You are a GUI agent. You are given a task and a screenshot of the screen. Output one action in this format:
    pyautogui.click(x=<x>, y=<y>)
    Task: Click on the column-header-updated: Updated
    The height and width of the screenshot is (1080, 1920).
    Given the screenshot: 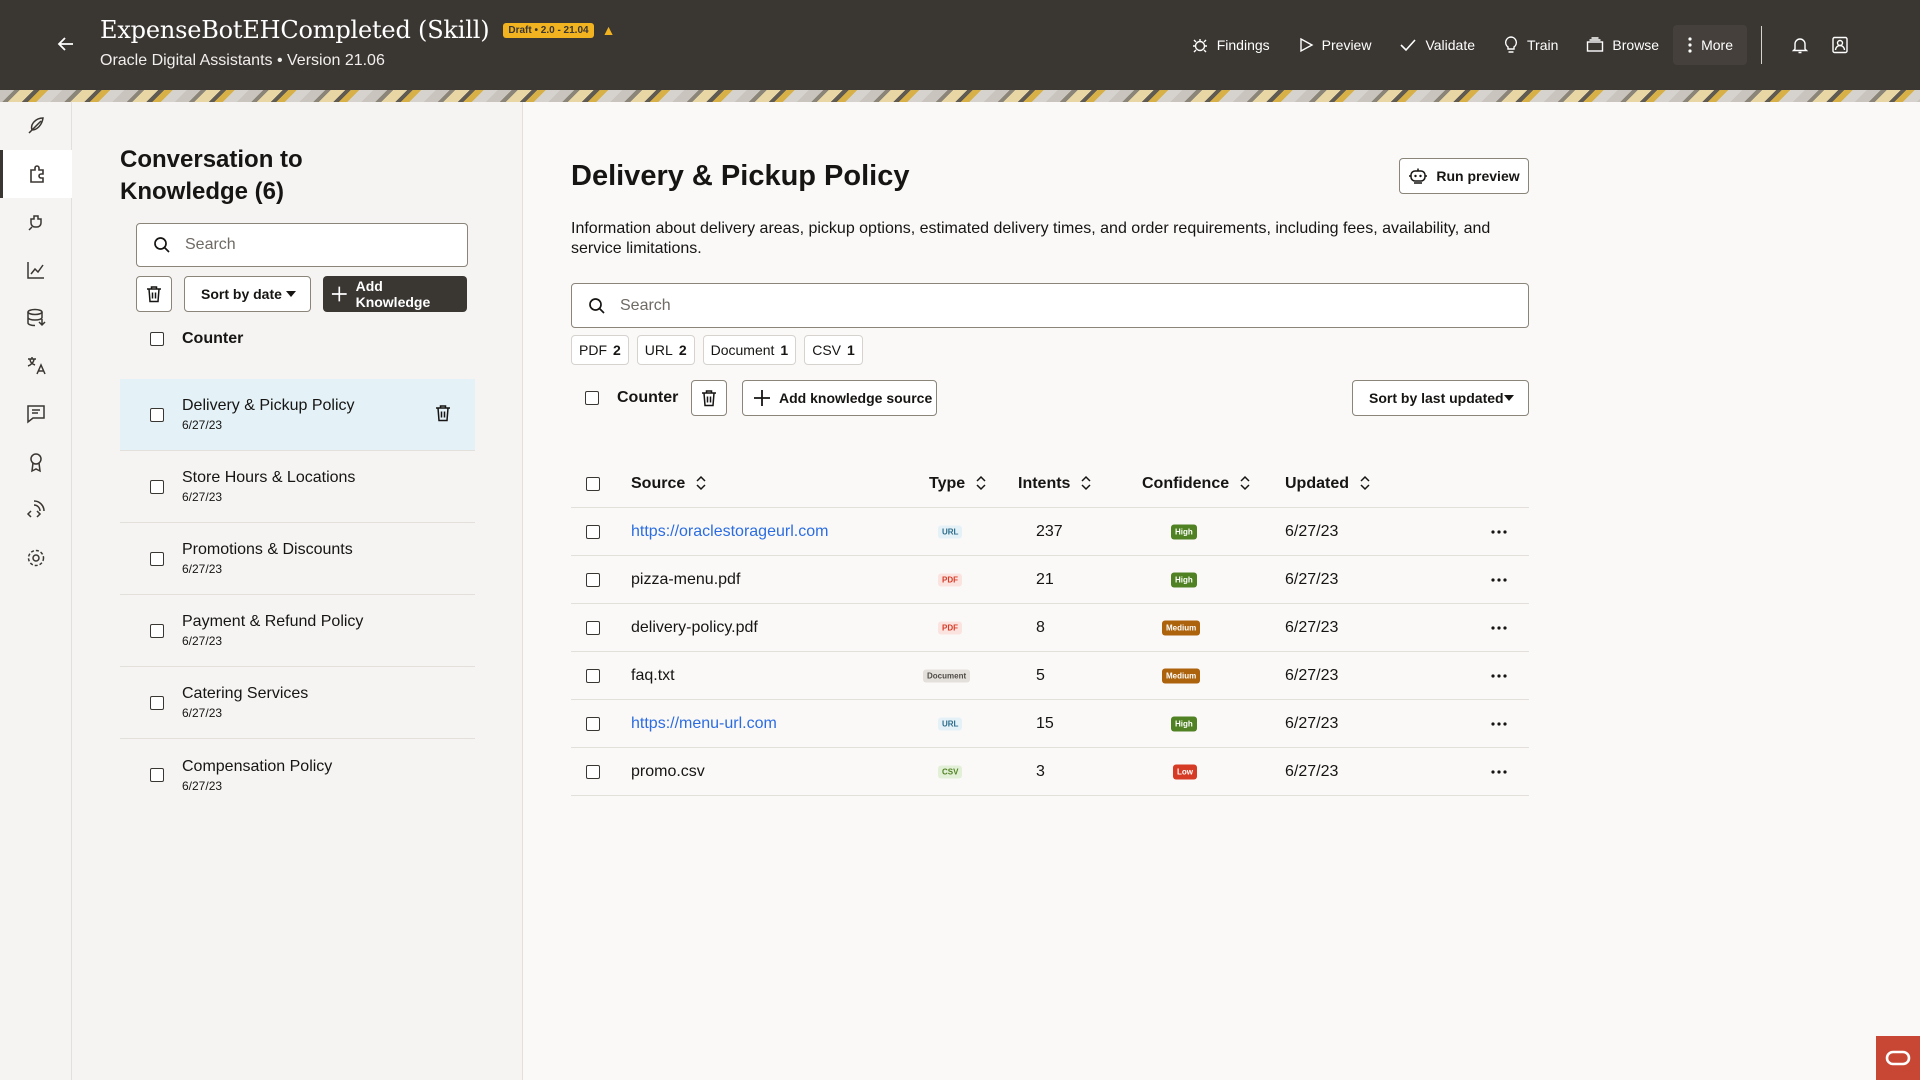 What is the action you would take?
    pyautogui.click(x=1328, y=484)
    